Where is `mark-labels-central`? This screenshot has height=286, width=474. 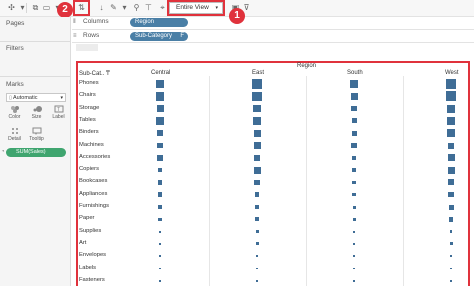 mark-labels-central is located at coordinates (160, 268).